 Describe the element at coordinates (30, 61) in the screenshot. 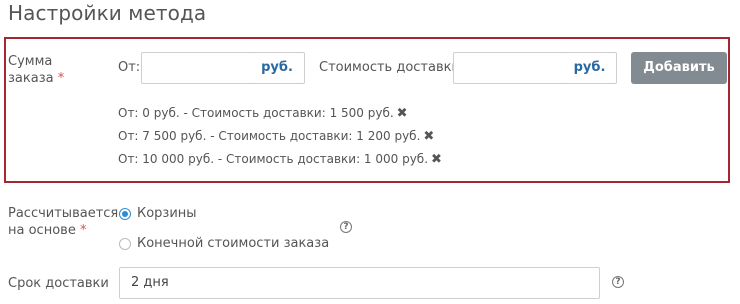

I see `order-sum-label-line1: Сумма` at that location.